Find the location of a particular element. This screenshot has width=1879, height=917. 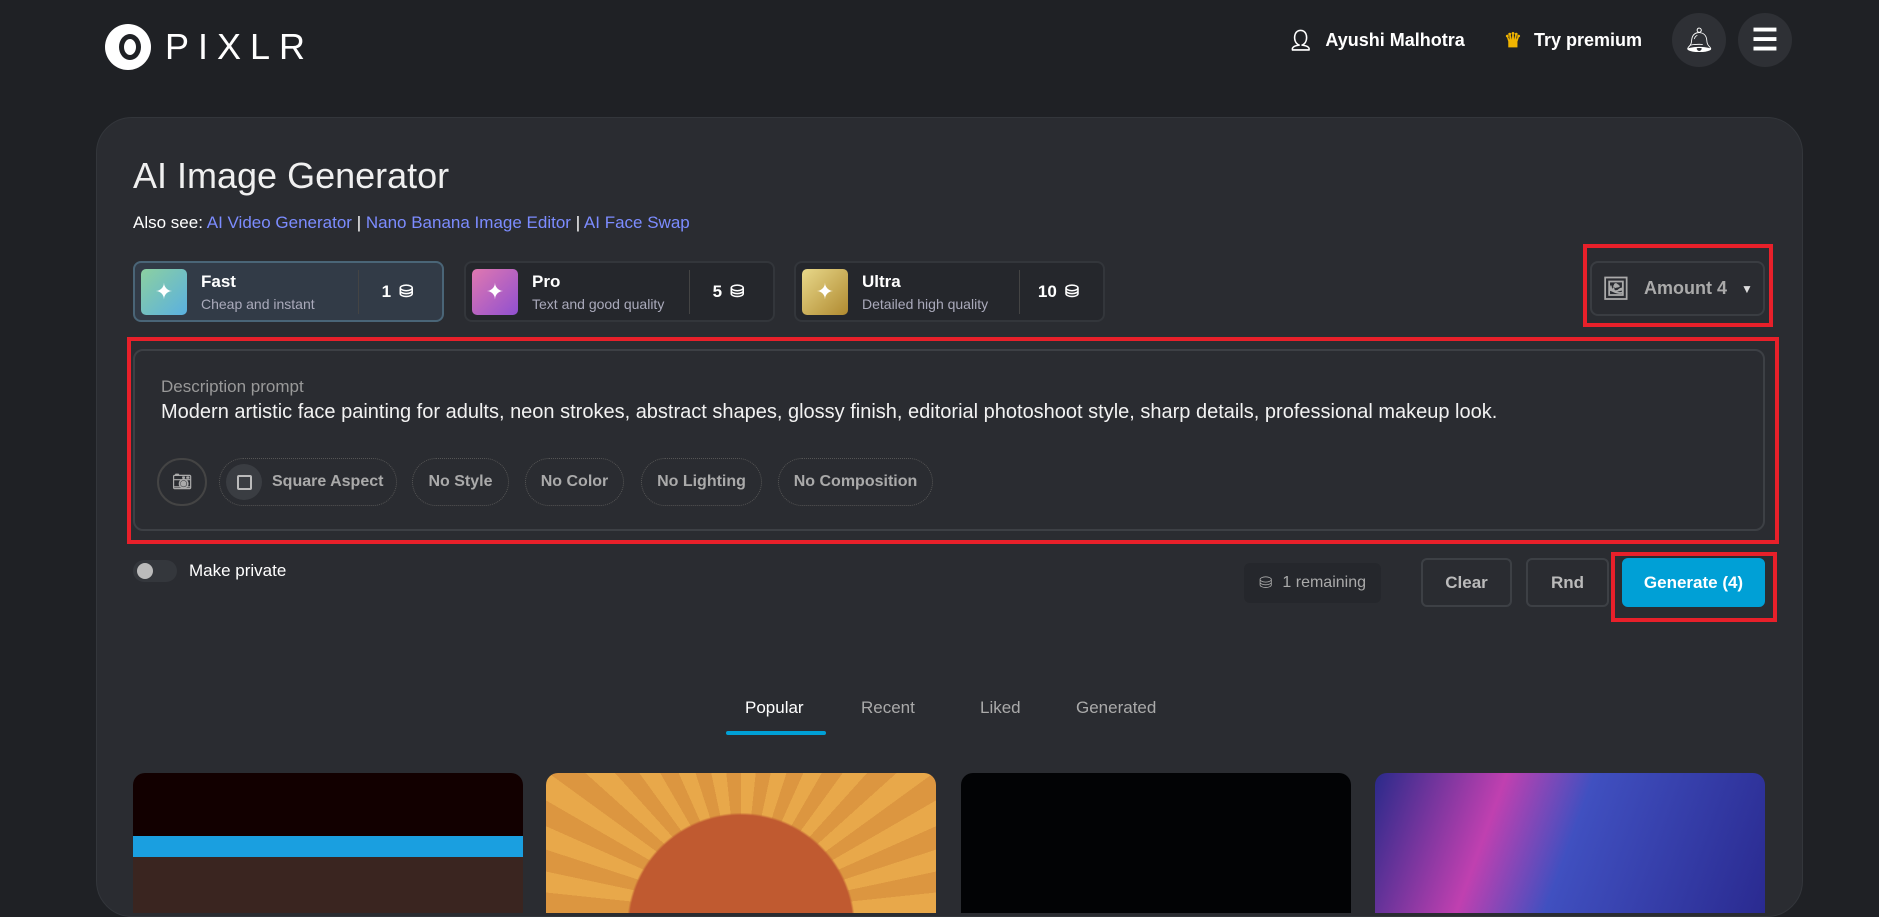

rnd-label: Rnd is located at coordinates (1567, 582).